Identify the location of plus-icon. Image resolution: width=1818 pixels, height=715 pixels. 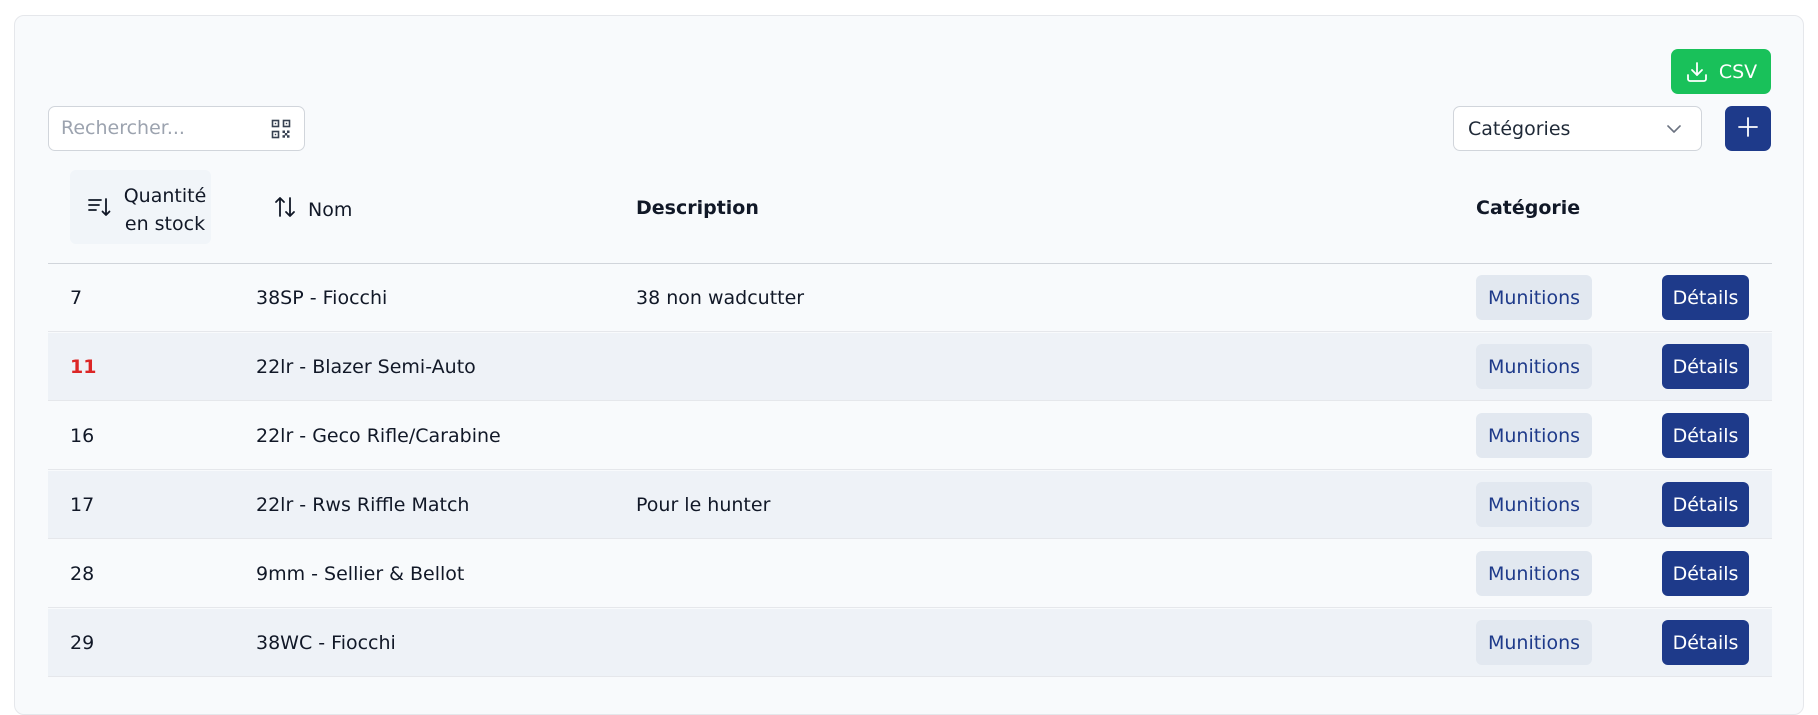
(1748, 129).